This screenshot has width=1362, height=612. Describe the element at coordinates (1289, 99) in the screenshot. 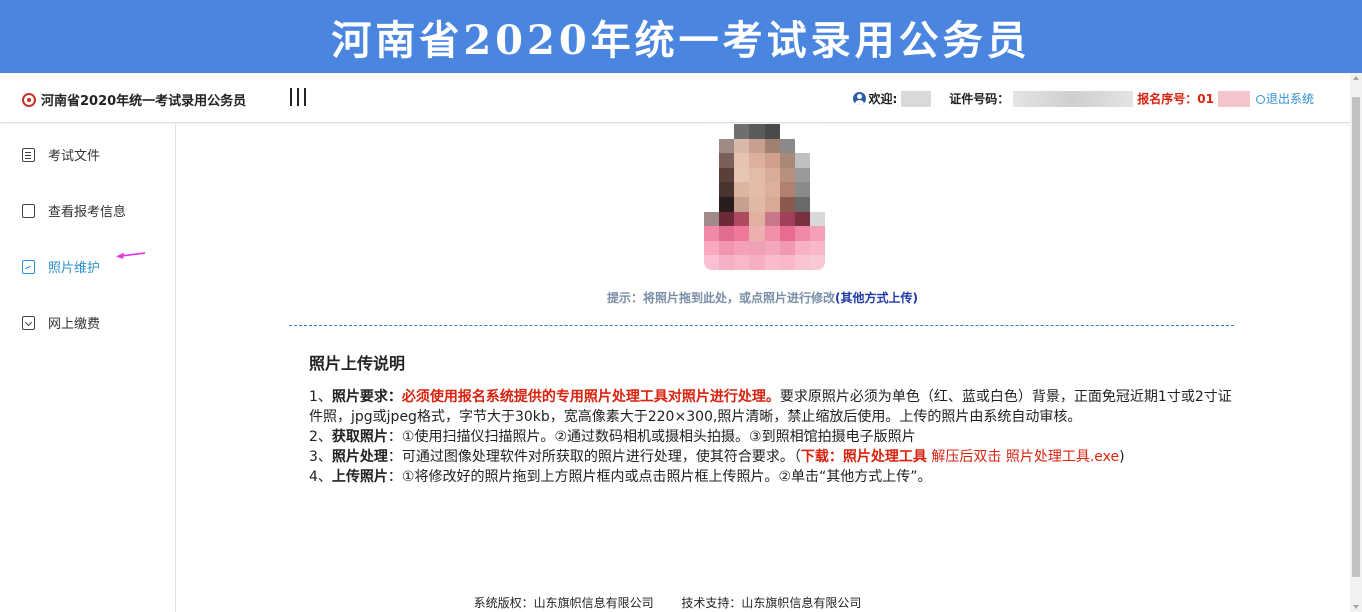

I see `logout-label: 退出系统` at that location.